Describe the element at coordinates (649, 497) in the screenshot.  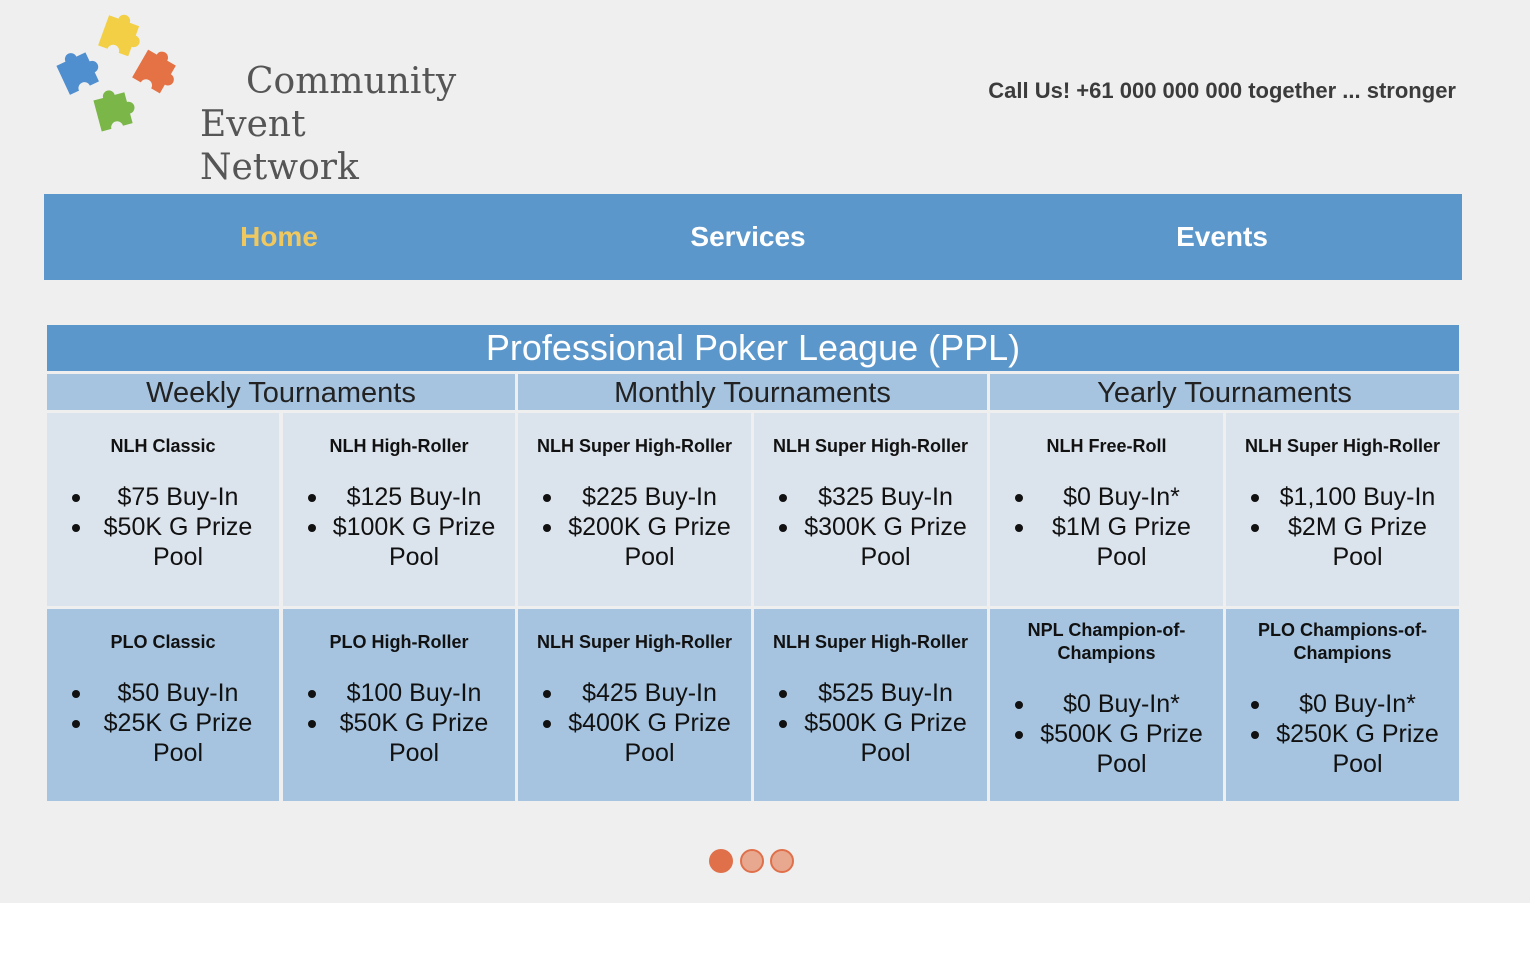
I see `buy-in-text: $225 Buy-In` at that location.